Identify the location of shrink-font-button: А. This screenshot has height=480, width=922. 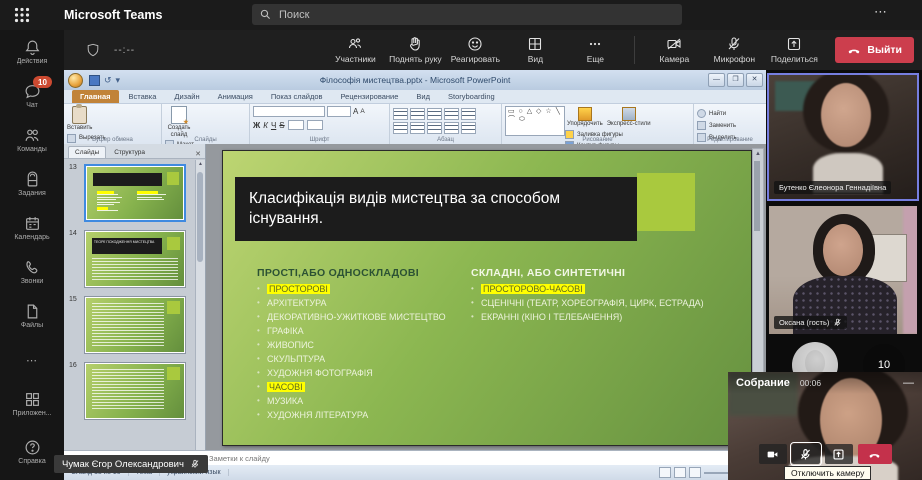
(362, 111).